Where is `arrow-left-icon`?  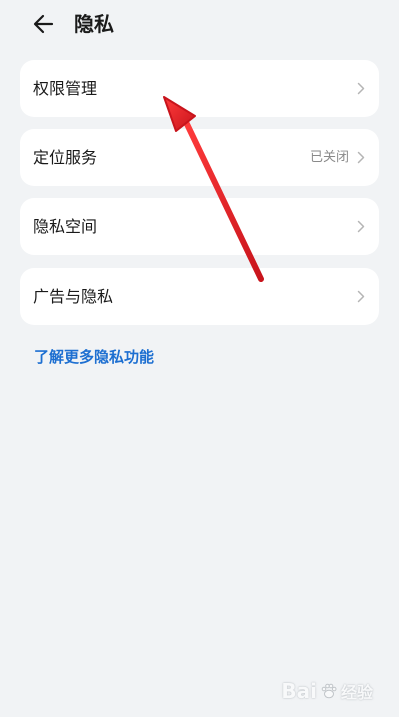
arrow-left-icon is located at coordinates (43, 24).